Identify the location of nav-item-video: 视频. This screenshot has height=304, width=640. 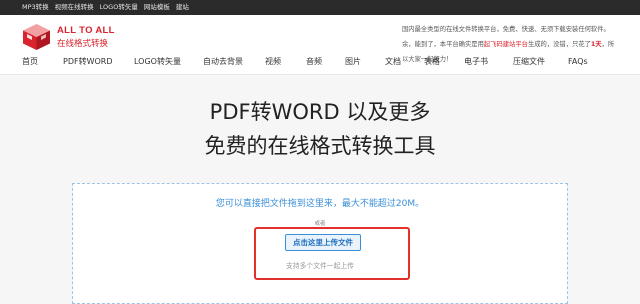
(273, 61).